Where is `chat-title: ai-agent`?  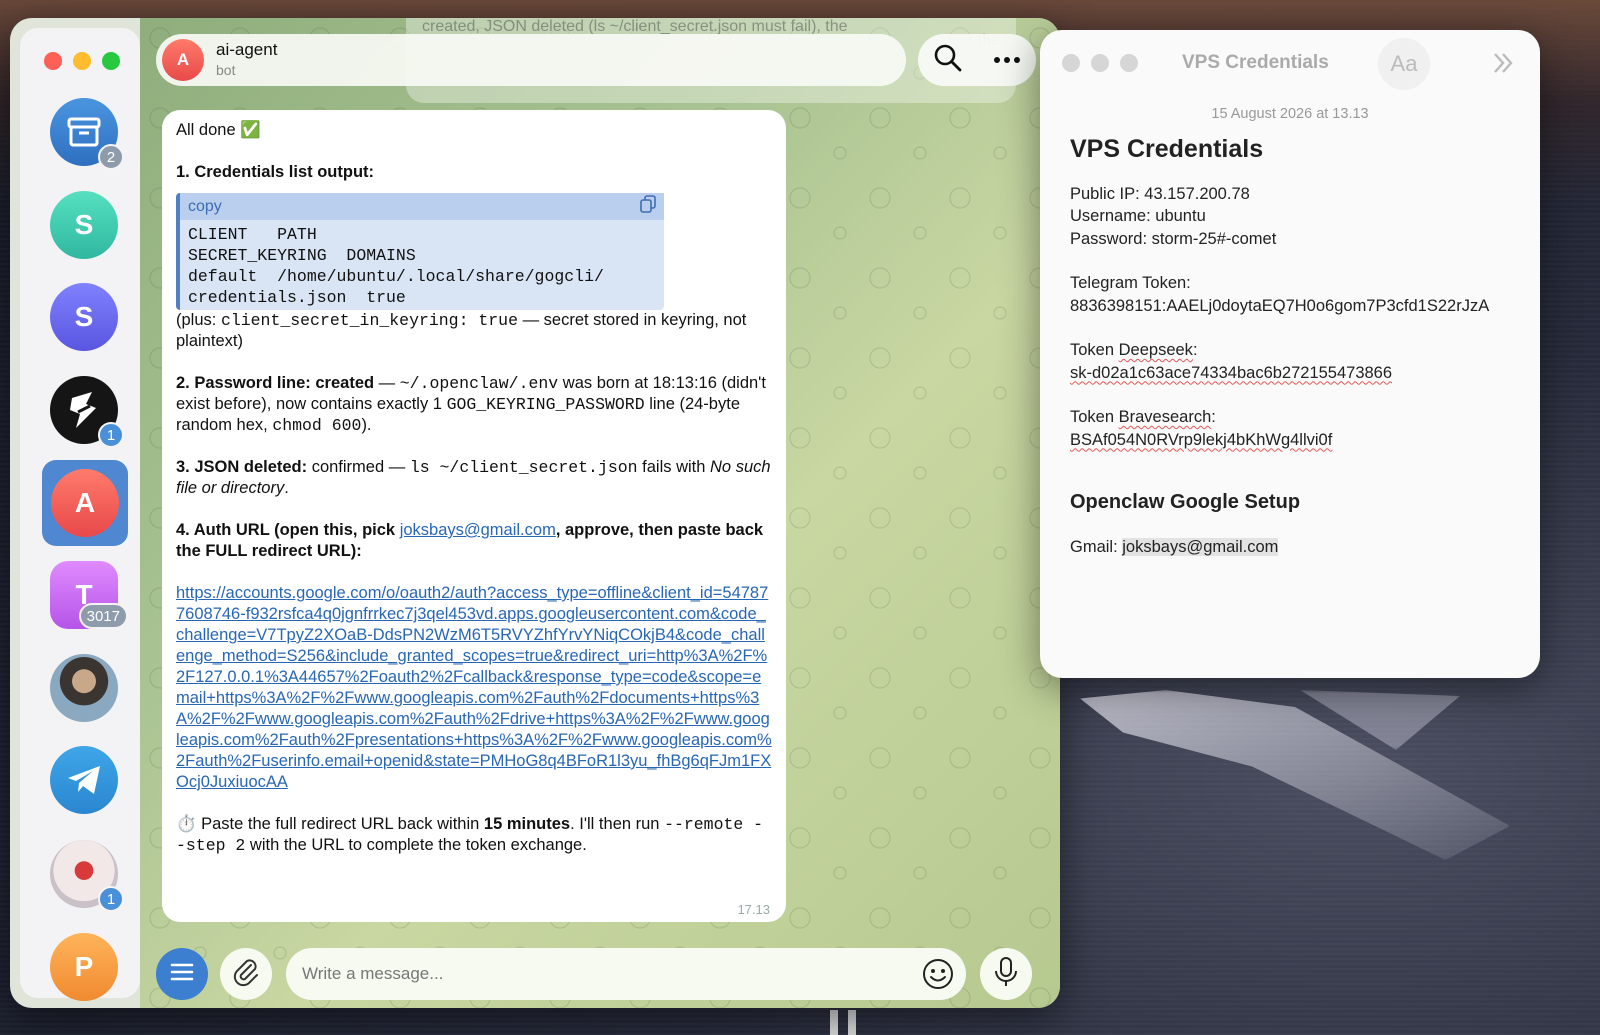 chat-title: ai-agent is located at coordinates (247, 50).